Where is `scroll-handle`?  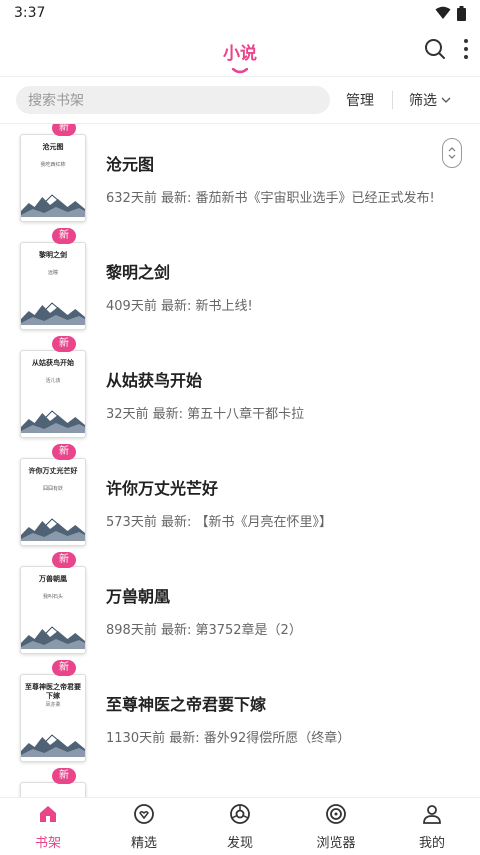
scroll-handle is located at coordinates (452, 153).